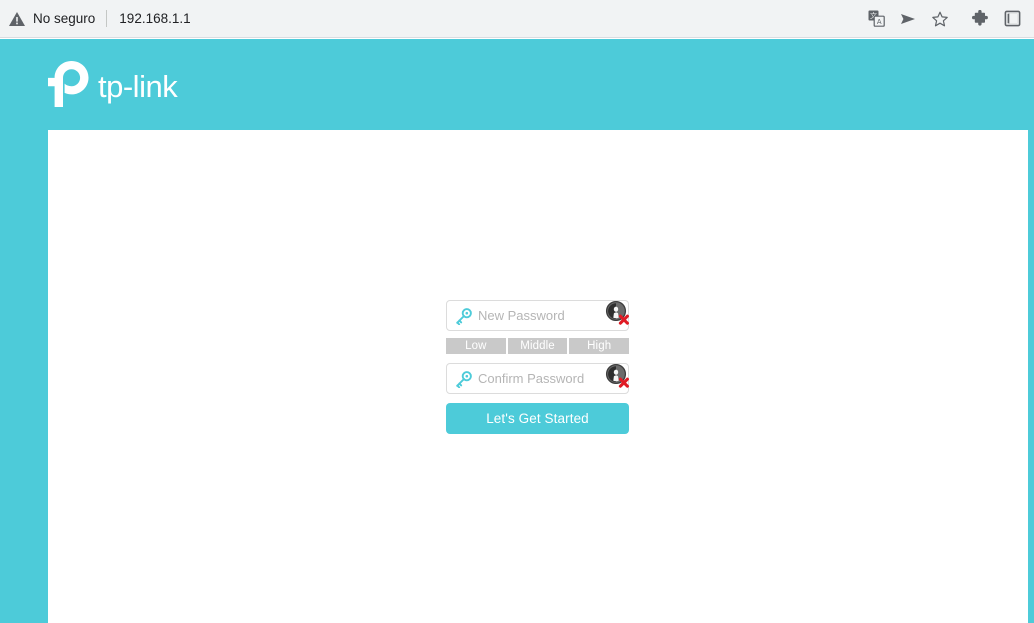 This screenshot has width=1034, height=623. What do you see at coordinates (476, 346) in the screenshot?
I see `strength-segment-low: Low` at bounding box center [476, 346].